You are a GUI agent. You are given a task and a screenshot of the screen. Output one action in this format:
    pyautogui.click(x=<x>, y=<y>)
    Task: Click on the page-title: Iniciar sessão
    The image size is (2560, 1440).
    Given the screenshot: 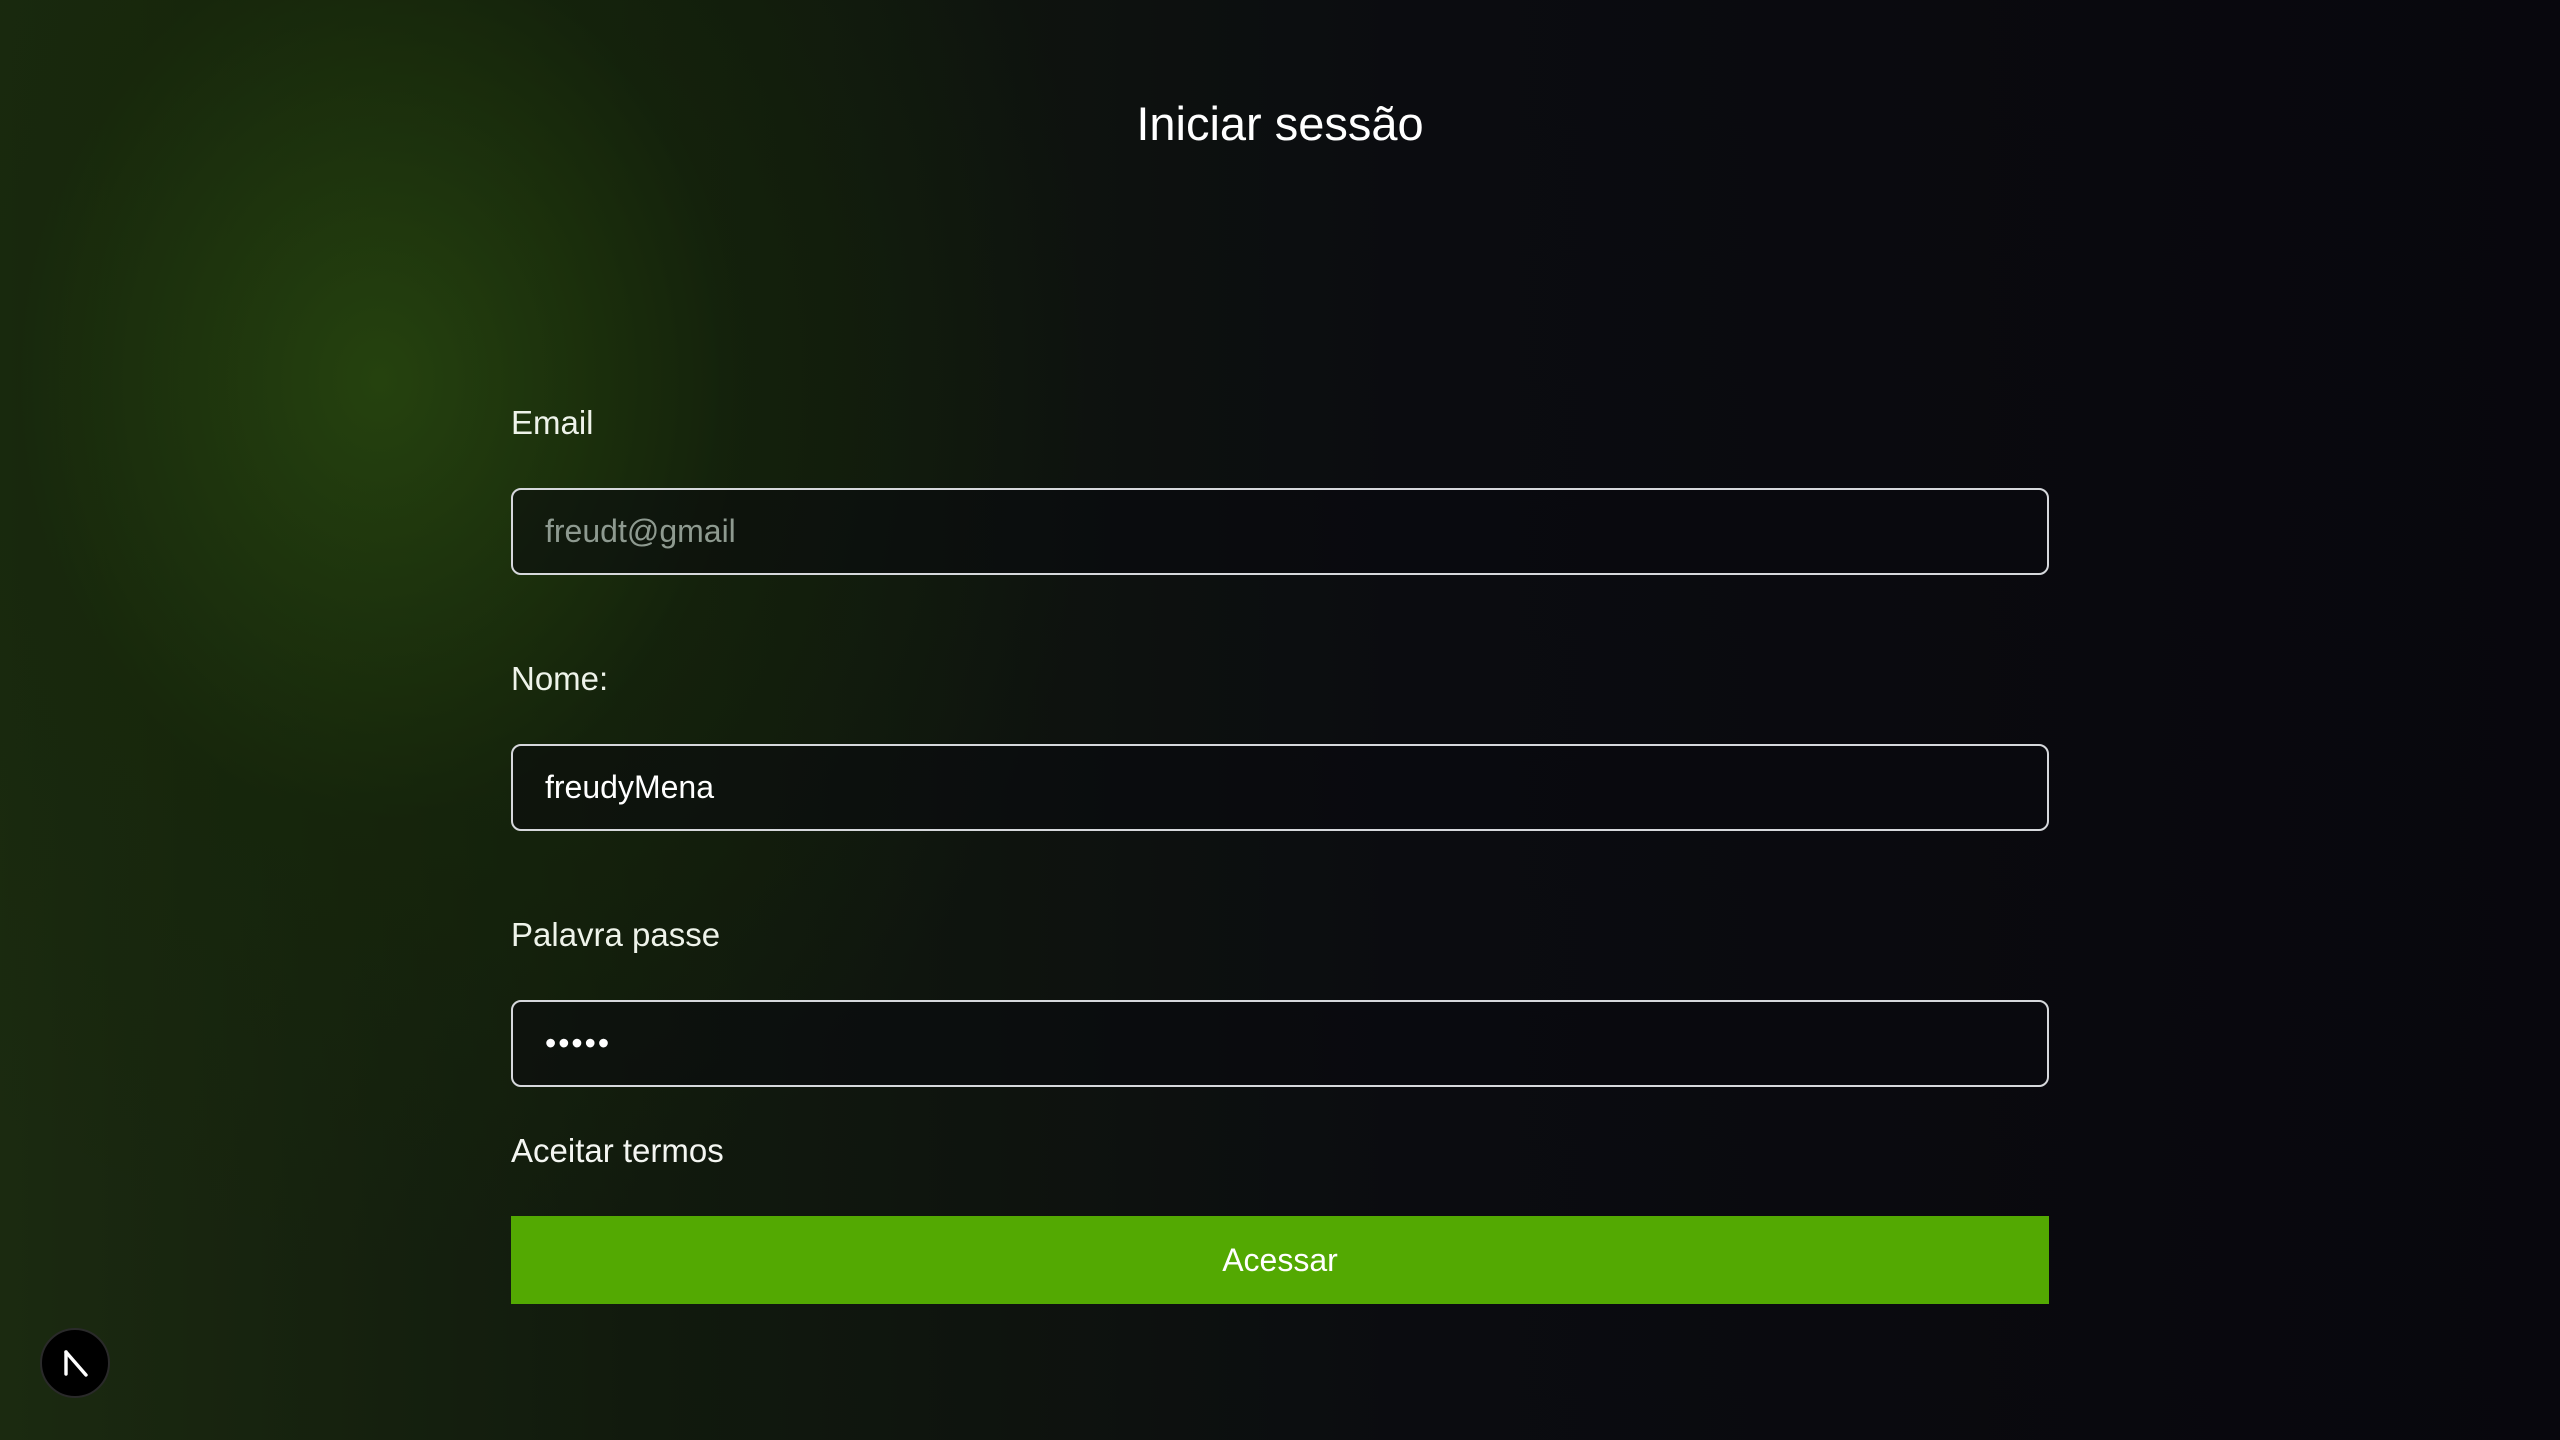 What is the action you would take?
    pyautogui.click(x=1280, y=123)
    